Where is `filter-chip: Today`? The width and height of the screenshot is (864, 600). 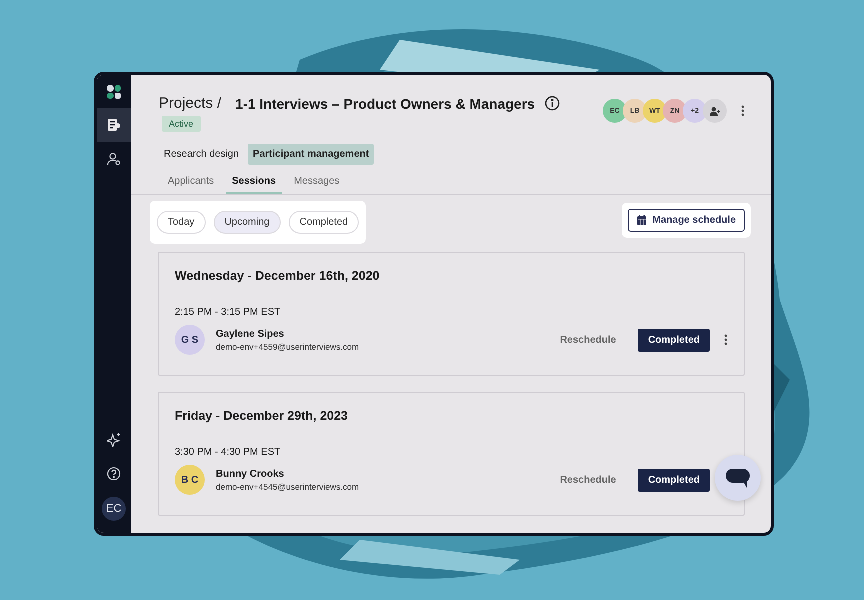
filter-chip: Today is located at coordinates (181, 222).